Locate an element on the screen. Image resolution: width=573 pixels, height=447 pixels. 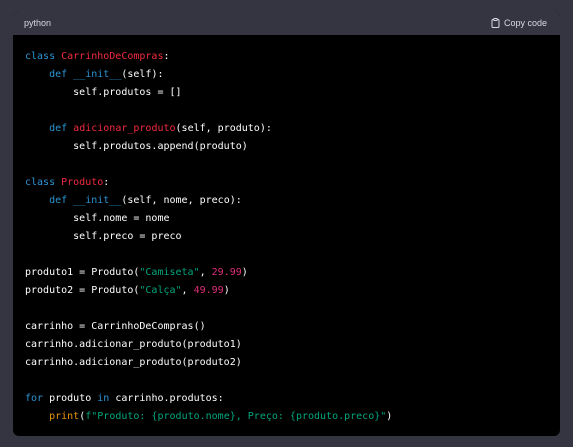
code-token: adicionar_produto is located at coordinates (124, 128).